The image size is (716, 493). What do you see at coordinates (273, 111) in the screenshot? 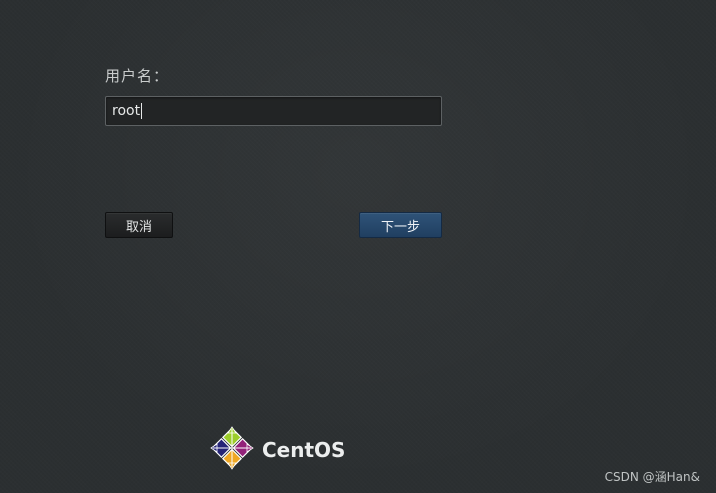
I see `username-field: root` at bounding box center [273, 111].